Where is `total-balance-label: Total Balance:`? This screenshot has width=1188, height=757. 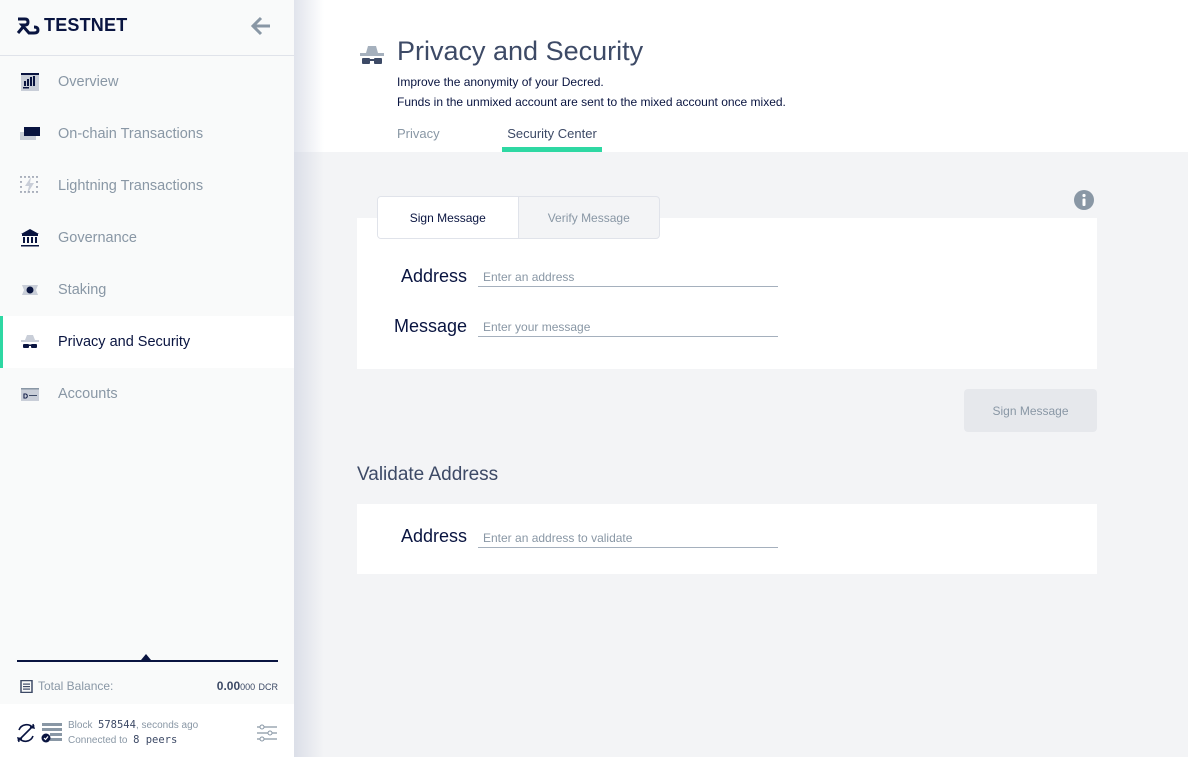
total-balance-label: Total Balance: is located at coordinates (76, 686).